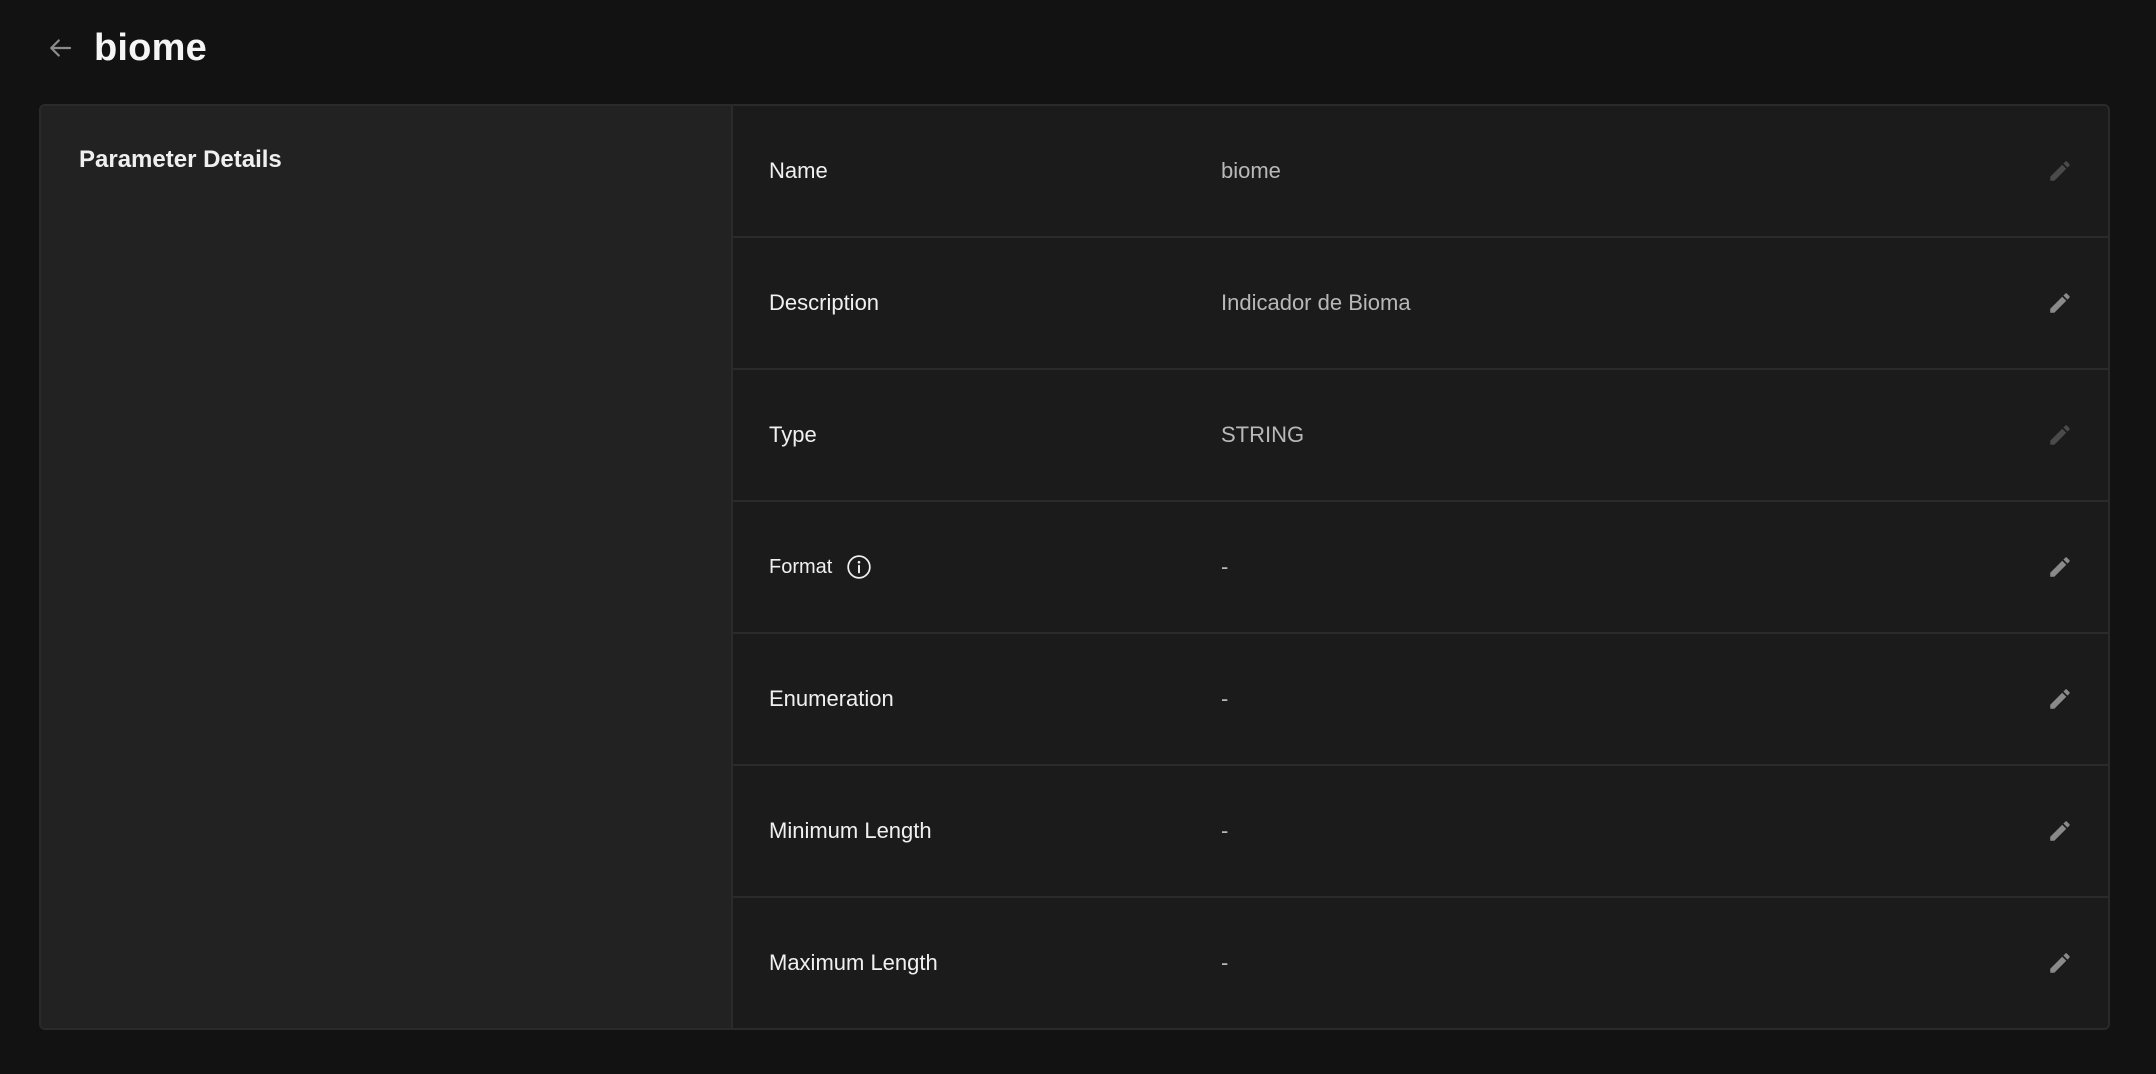 This screenshot has width=2156, height=1074. I want to click on field-value: Indicador de Bioma, so click(1316, 302).